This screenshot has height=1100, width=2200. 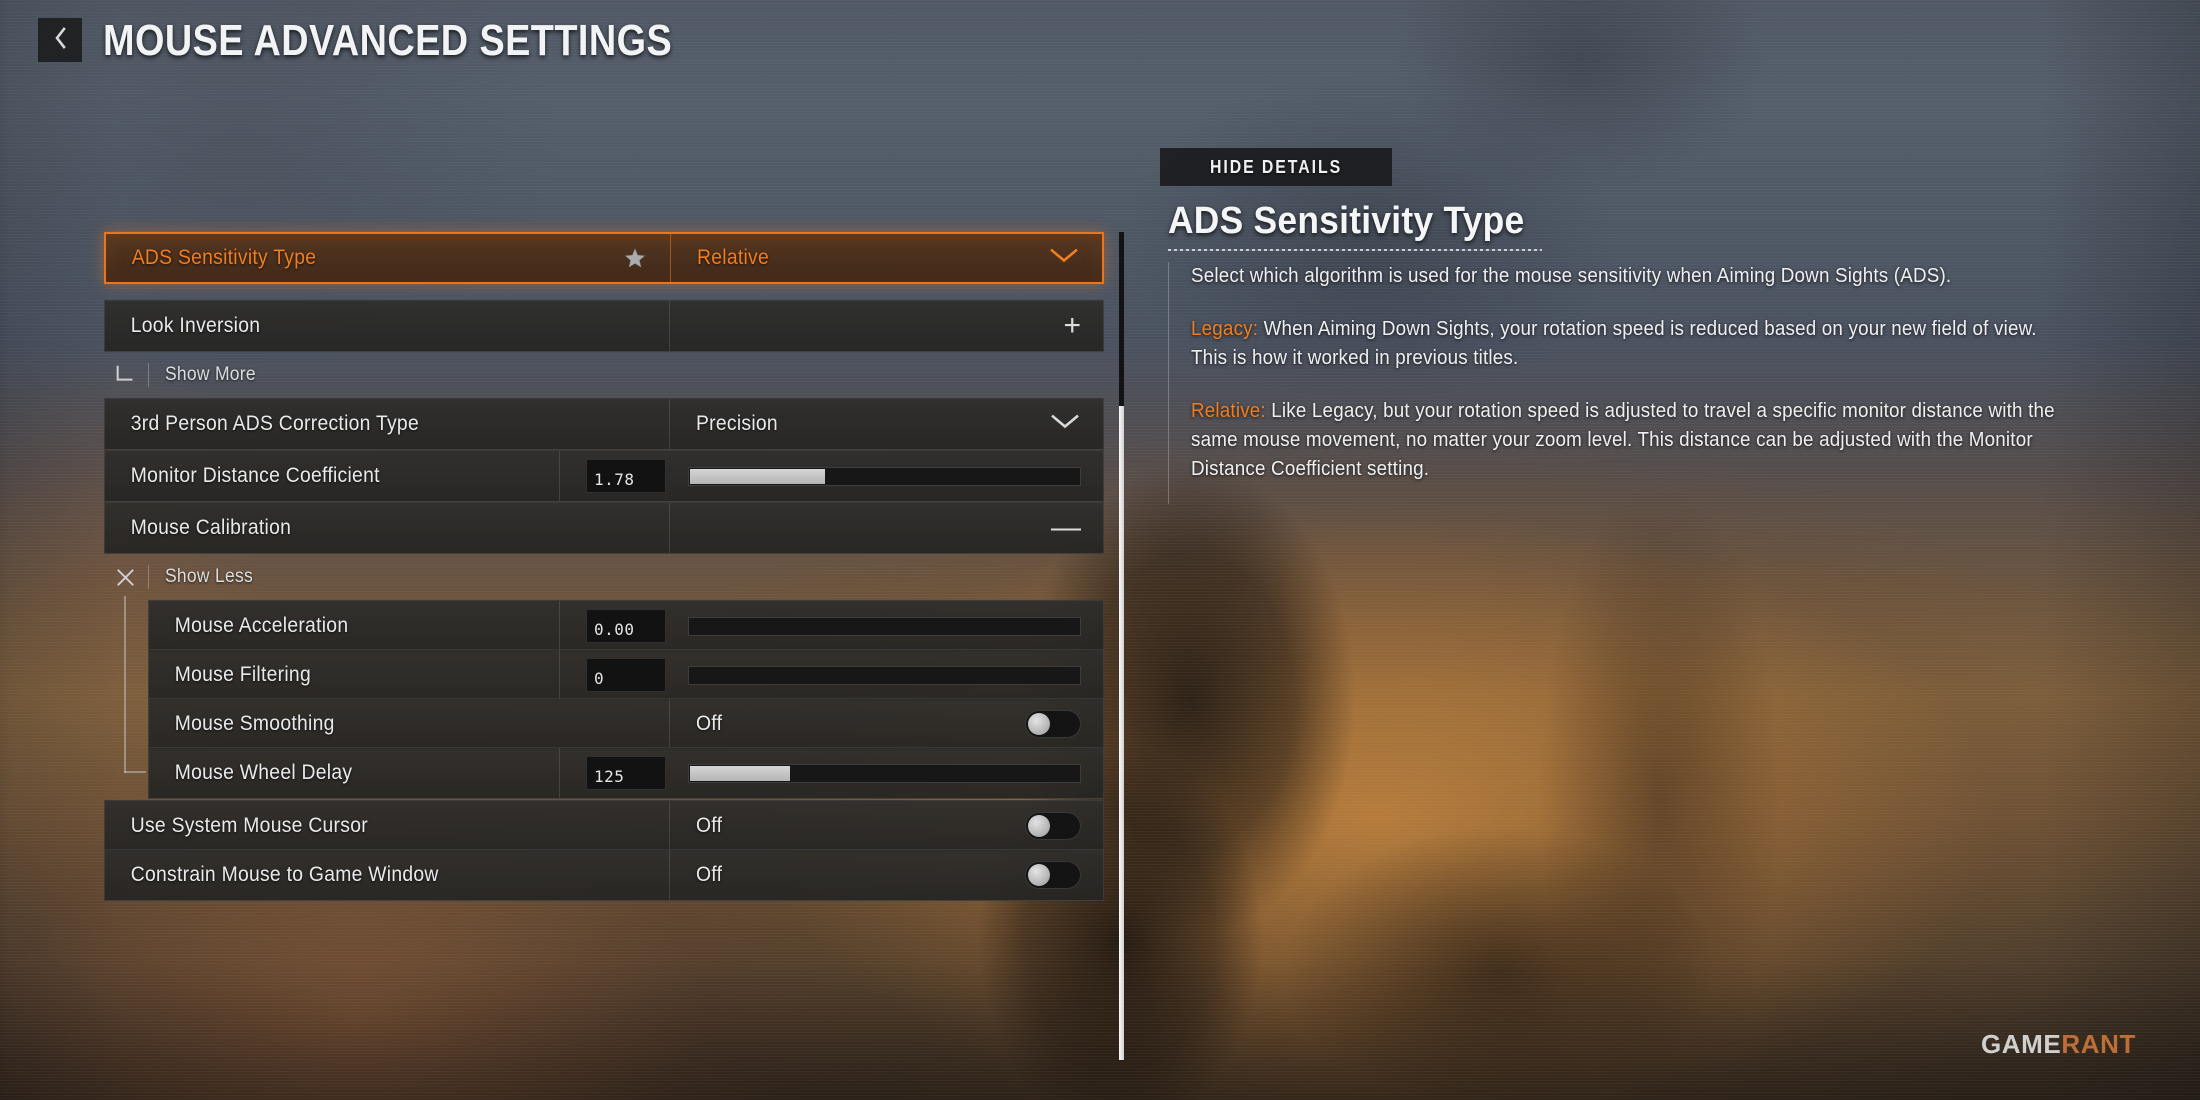 What do you see at coordinates (242, 674) in the screenshot?
I see `setting-label: Mouse Filtering` at bounding box center [242, 674].